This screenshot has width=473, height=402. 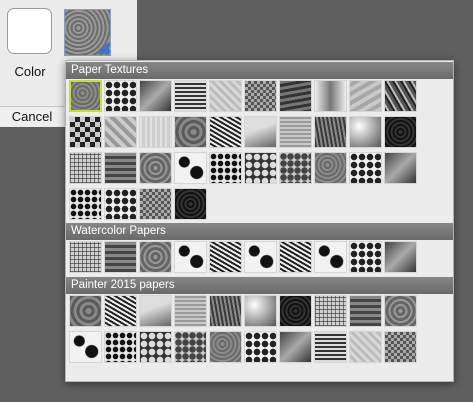 I want to click on color-swatch, so click(x=29, y=31).